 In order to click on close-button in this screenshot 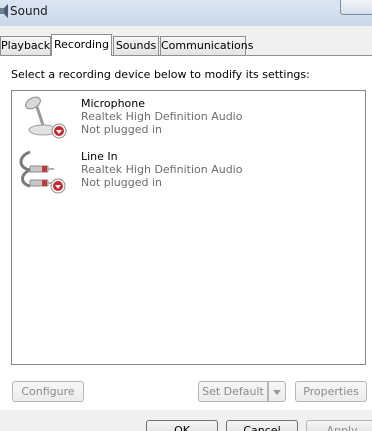, I will do `click(356, 7)`.